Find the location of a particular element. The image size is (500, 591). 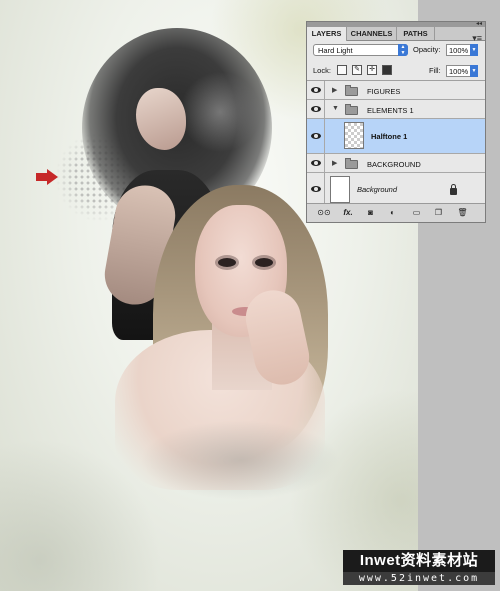

opacity-field: 100% ▼ is located at coordinates (462, 50).